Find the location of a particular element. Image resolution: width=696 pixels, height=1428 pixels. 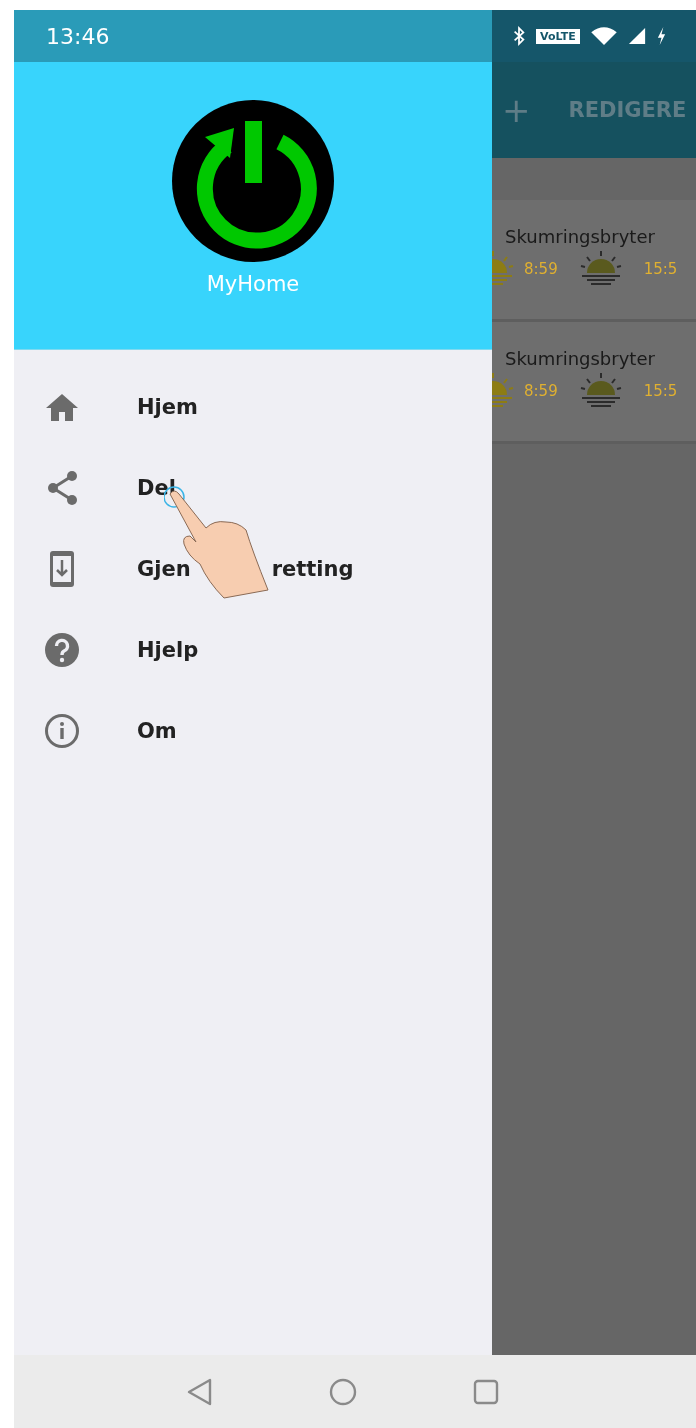

home-icon is located at coordinates (62, 406).